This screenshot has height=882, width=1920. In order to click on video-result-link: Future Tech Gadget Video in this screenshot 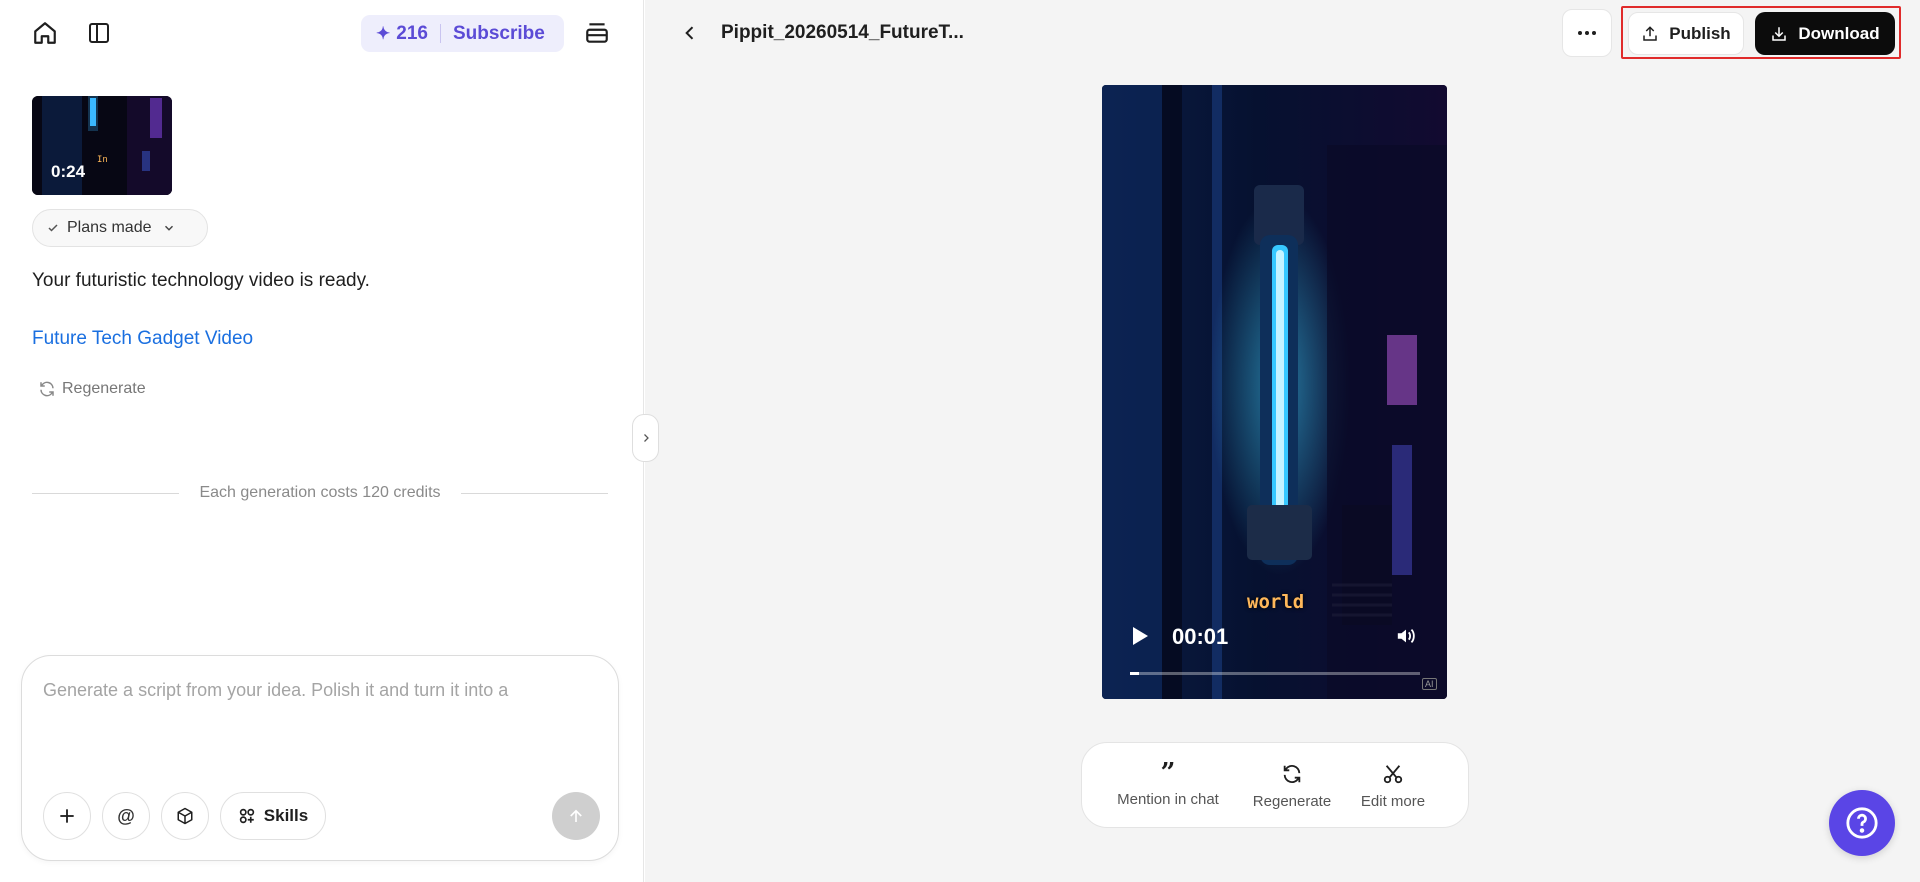, I will do `click(142, 339)`.